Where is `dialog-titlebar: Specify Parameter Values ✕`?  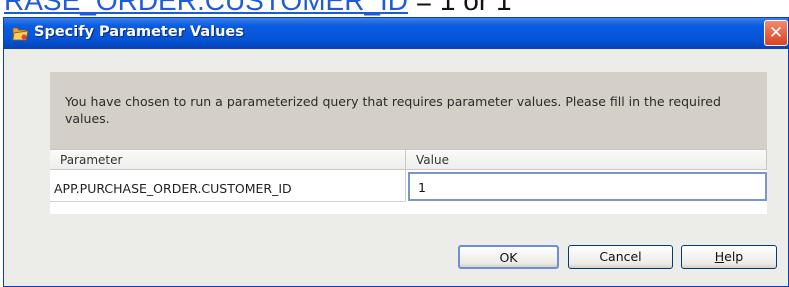
dialog-titlebar: Specify Parameter Values ✕ is located at coordinates (396, 33).